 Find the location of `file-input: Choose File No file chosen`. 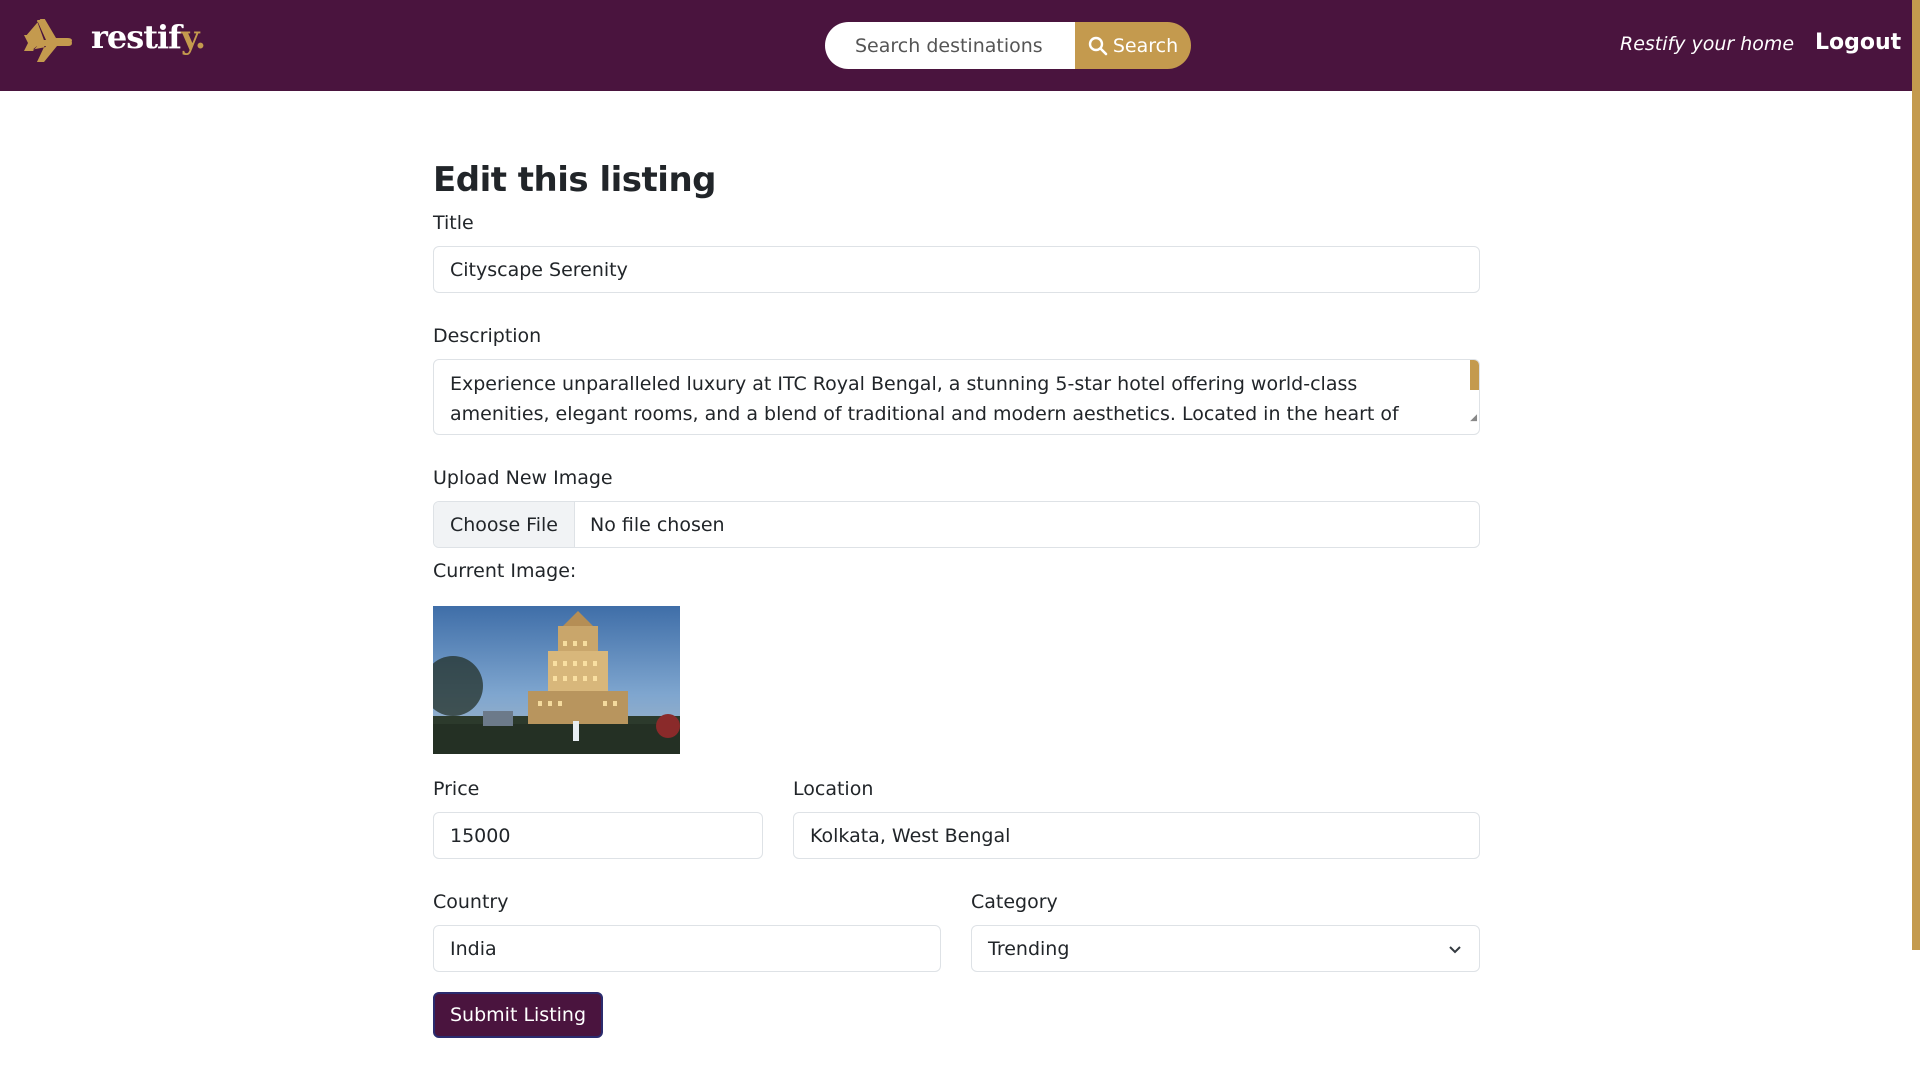

file-input: Choose File No file chosen is located at coordinates (956, 524).